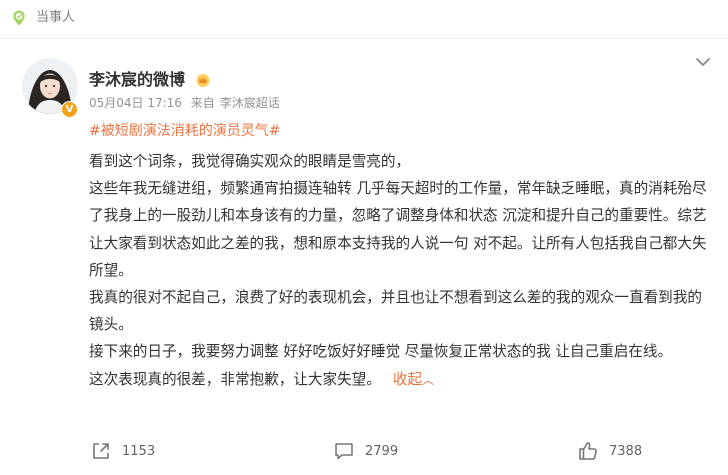 This screenshot has width=728, height=475. What do you see at coordinates (588, 451) in the screenshot?
I see `thumbs-up-icon` at bounding box center [588, 451].